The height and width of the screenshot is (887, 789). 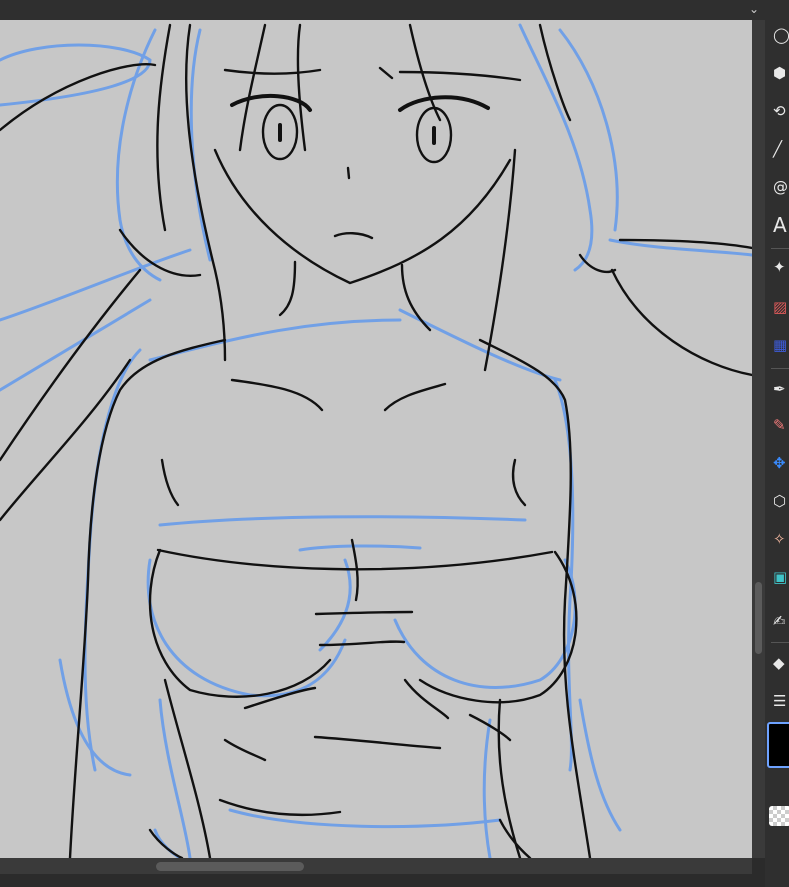 I want to click on main-color-swatch, so click(x=778, y=745).